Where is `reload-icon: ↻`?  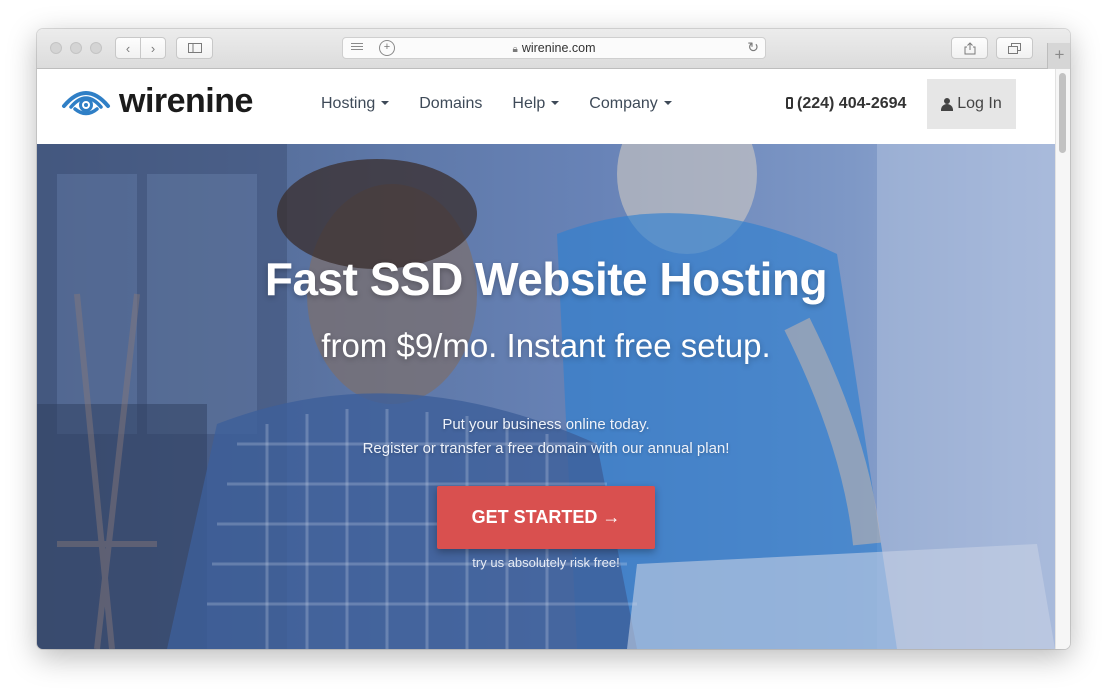 reload-icon: ↻ is located at coordinates (753, 47).